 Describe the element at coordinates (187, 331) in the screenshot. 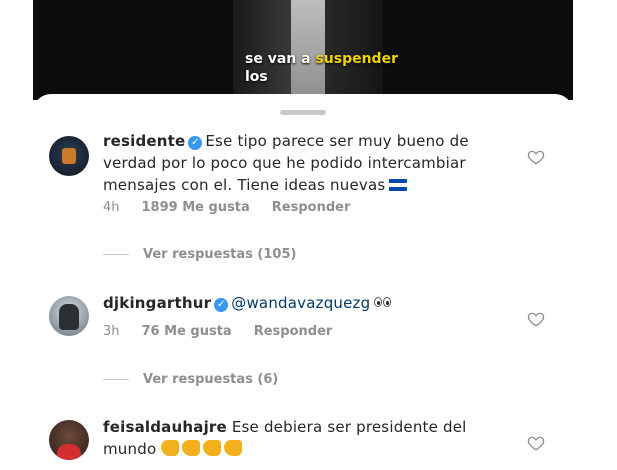

I see `likes-count: 76 Me gusta` at that location.